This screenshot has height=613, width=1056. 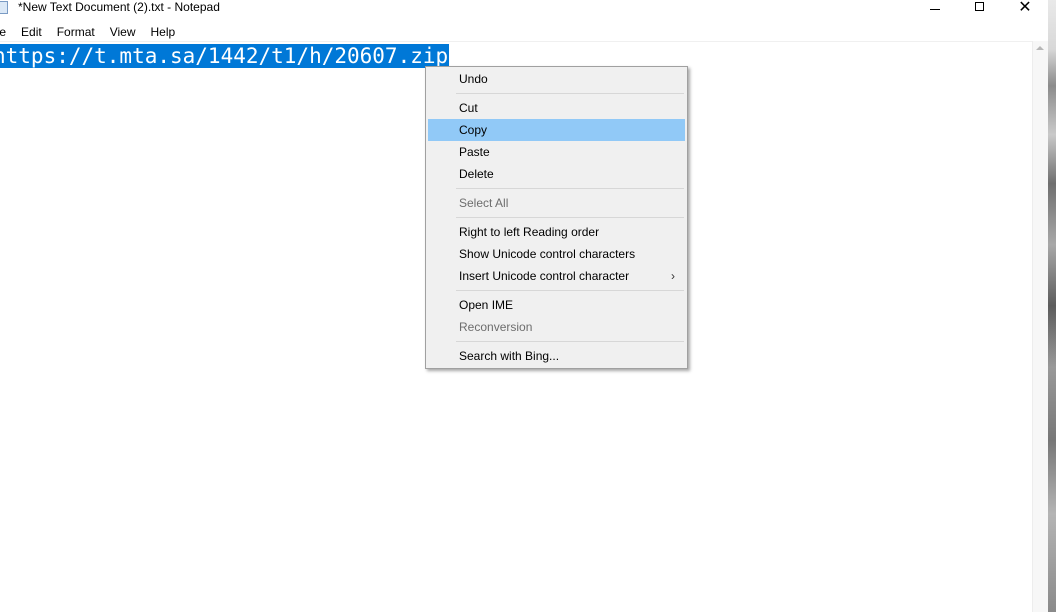 I want to click on close-icon: ✕, so click(x=1025, y=8).